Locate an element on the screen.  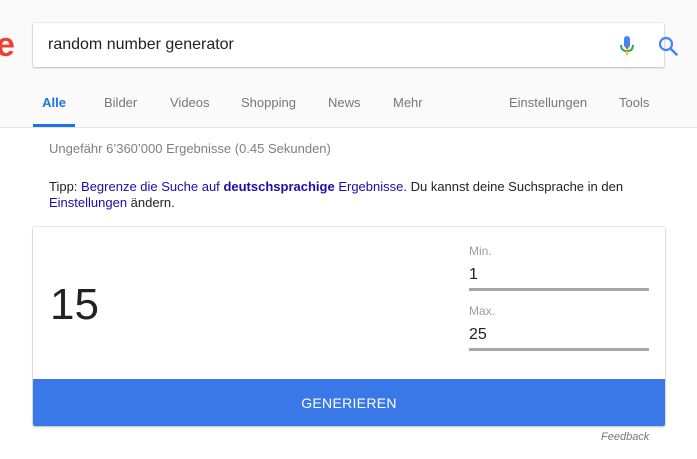
tab-shopping: Shopping is located at coordinates (268, 105).